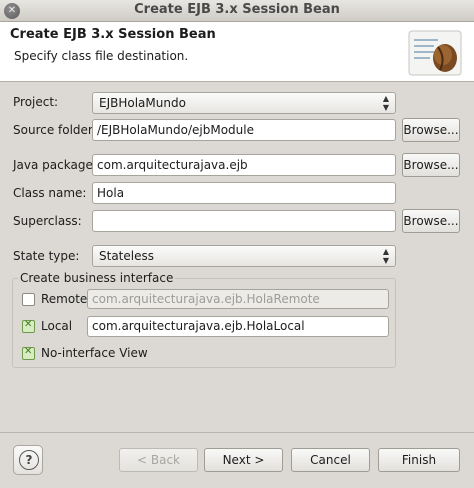 The width and height of the screenshot is (474, 488). Describe the element at coordinates (244, 256) in the screenshot. I see `state-type-combo: Stateless ▲ ▼` at that location.